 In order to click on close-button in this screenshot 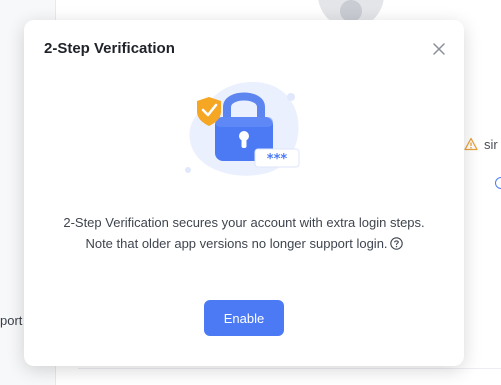, I will do `click(439, 49)`.